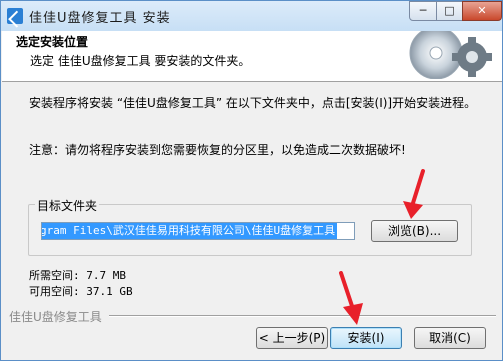 The image size is (503, 361). What do you see at coordinates (100, 18) in the screenshot?
I see `window-title: 佳佳U盘修复工具 安装` at bounding box center [100, 18].